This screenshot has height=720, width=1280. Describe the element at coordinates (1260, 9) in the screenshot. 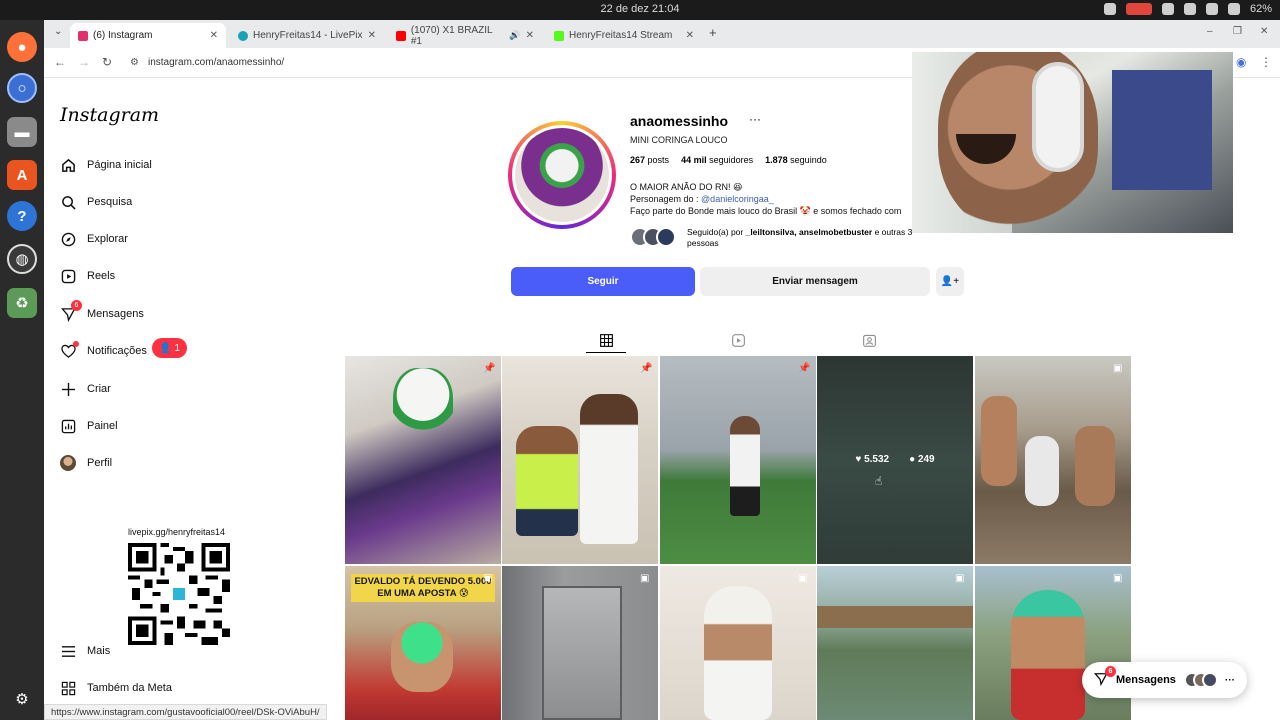

I see `battery-percentage: 62%` at that location.